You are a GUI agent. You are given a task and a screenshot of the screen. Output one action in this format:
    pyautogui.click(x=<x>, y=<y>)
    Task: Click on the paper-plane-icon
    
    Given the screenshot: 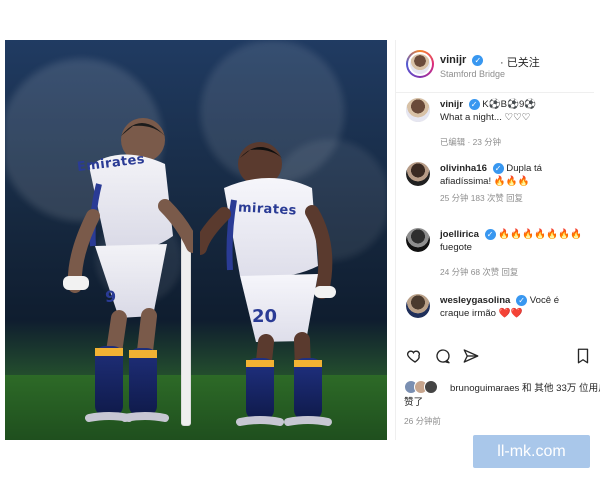 What is the action you would take?
    pyautogui.click(x=471, y=356)
    